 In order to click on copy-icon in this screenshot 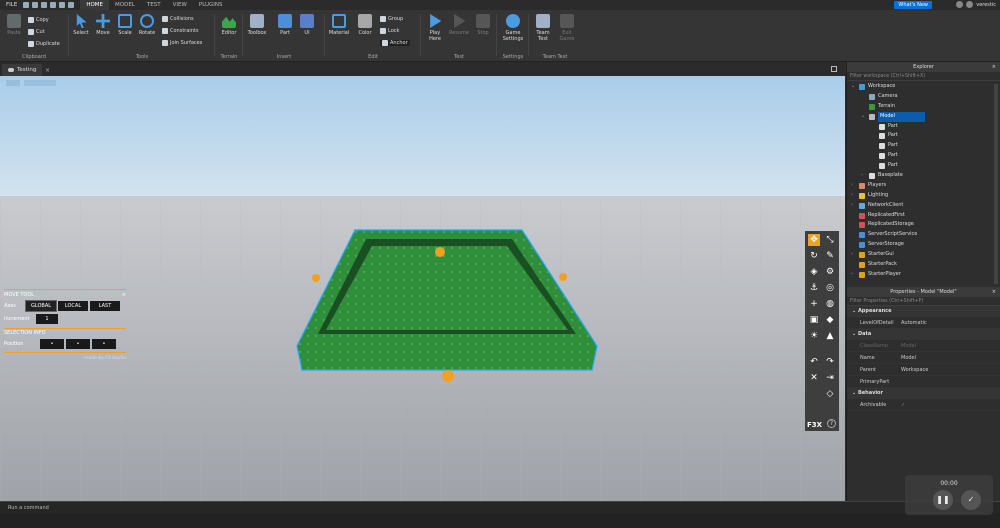, I will do `click(44, 5)`.